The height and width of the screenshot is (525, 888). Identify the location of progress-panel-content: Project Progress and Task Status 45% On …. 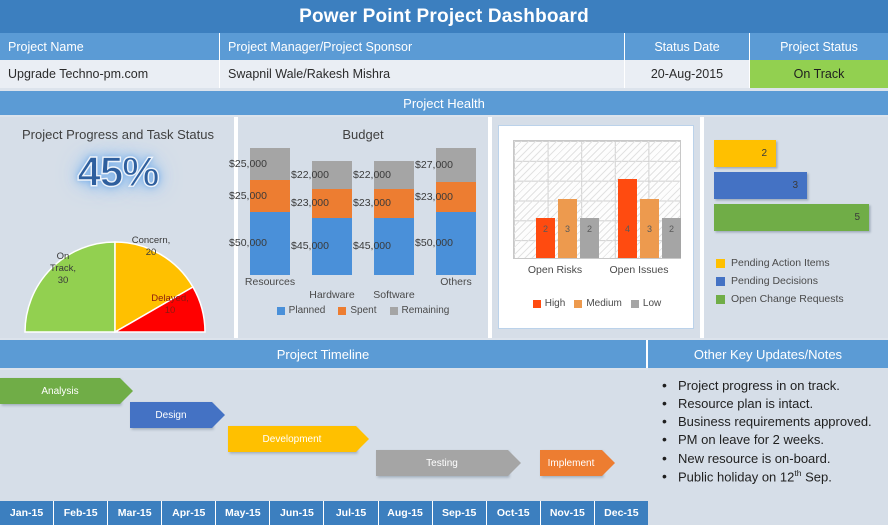
(118, 225).